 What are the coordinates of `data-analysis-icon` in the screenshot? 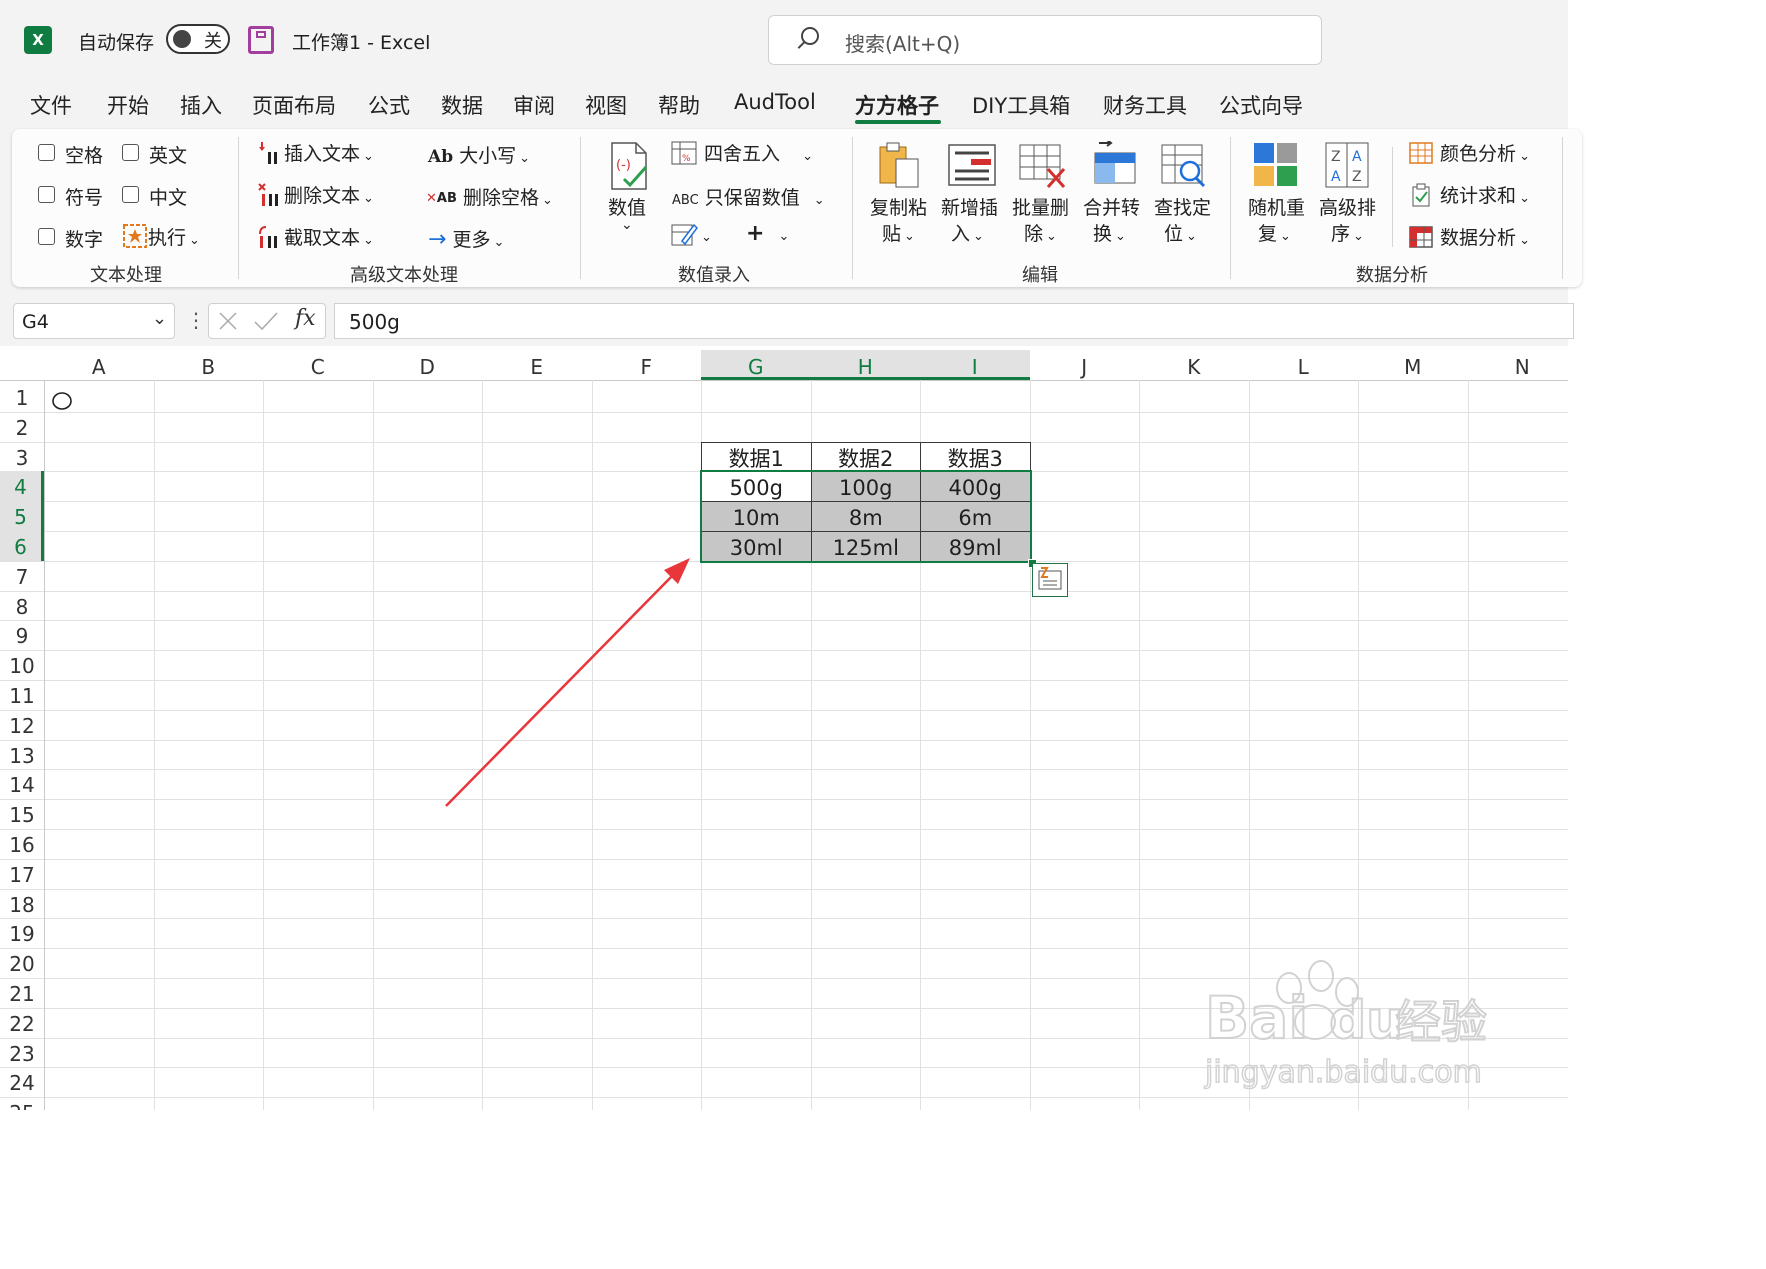 It's located at (1421, 237).